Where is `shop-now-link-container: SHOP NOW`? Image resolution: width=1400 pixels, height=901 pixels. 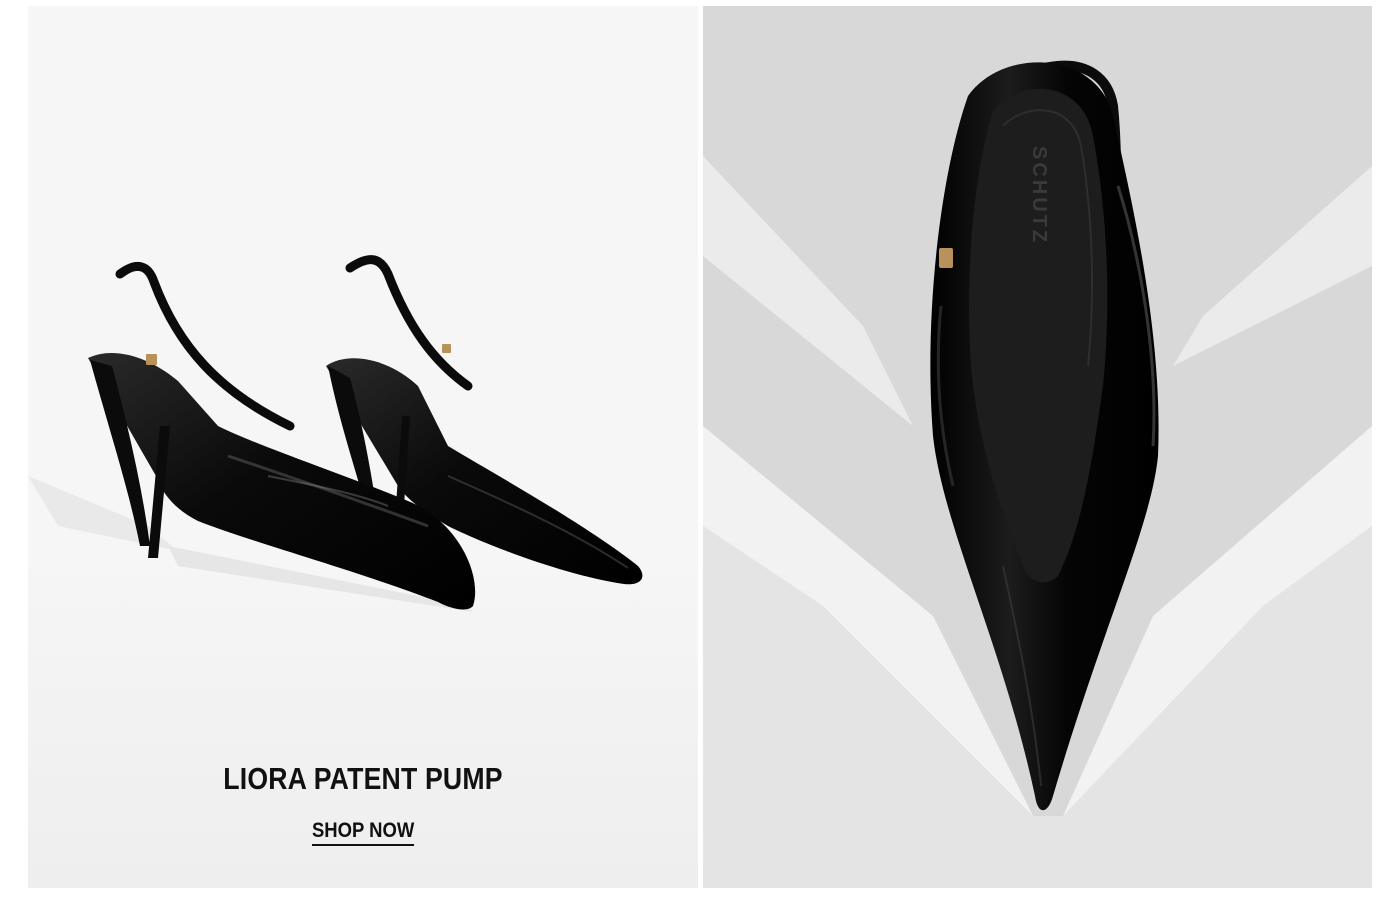 shop-now-link-container: SHOP NOW is located at coordinates (363, 832).